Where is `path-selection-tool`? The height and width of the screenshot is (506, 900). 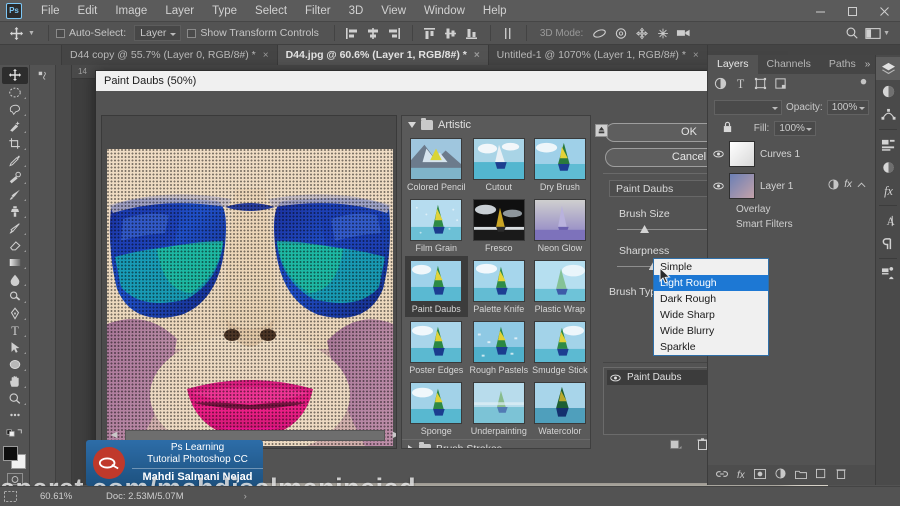
path-selection-tool is located at coordinates (15, 347).